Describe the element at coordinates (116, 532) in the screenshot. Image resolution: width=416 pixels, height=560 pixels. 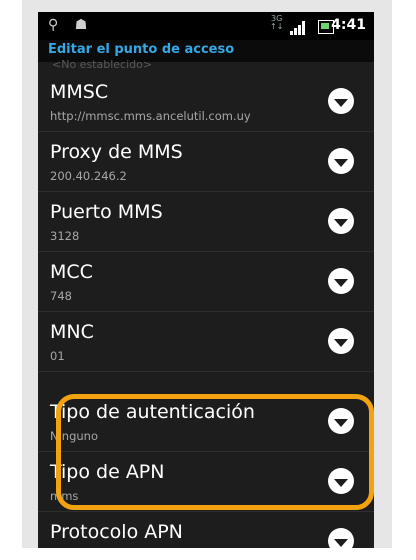
I see `setting-label: Protocolo APN` at that location.